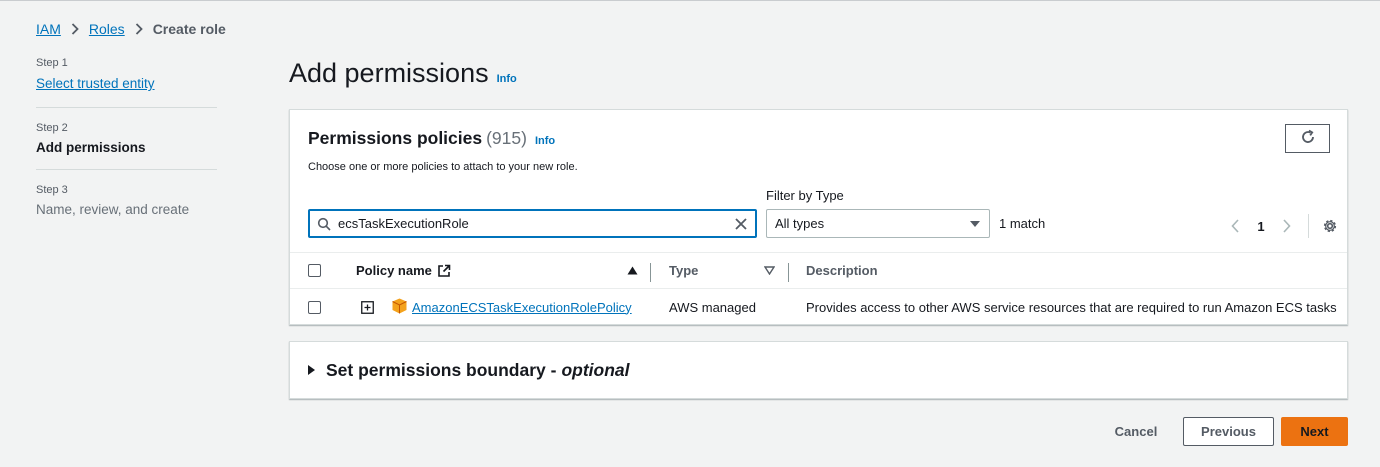  I want to click on step-title-name-review-create: Name, review, and create, so click(113, 209).